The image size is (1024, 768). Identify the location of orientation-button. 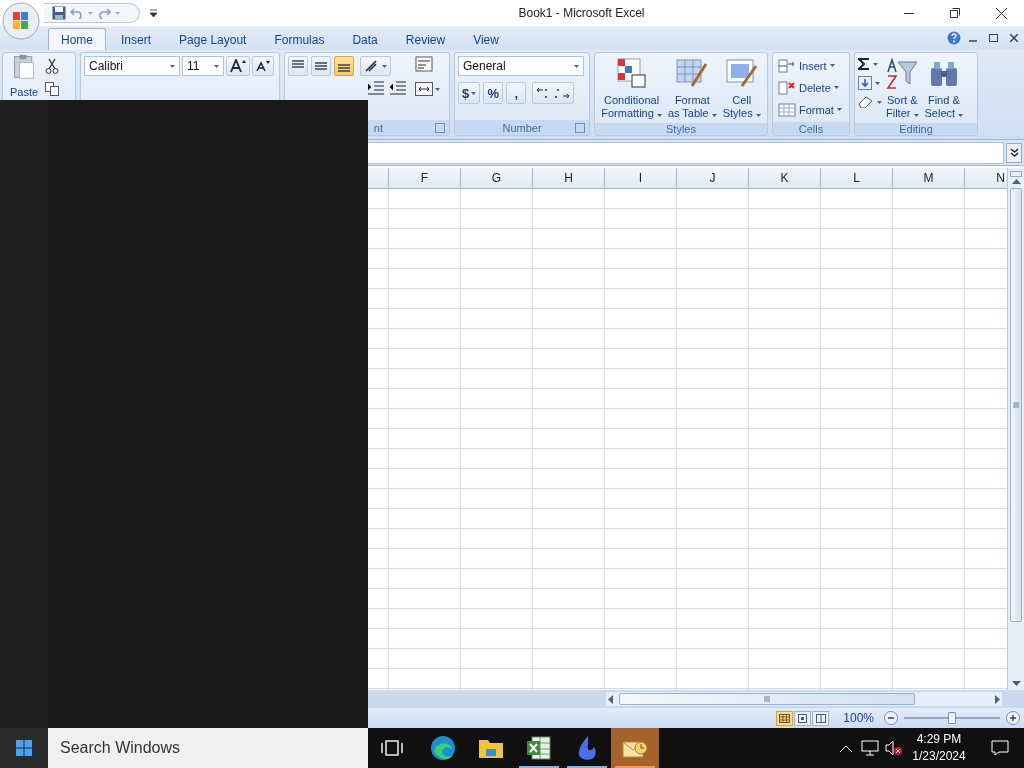
(375, 66).